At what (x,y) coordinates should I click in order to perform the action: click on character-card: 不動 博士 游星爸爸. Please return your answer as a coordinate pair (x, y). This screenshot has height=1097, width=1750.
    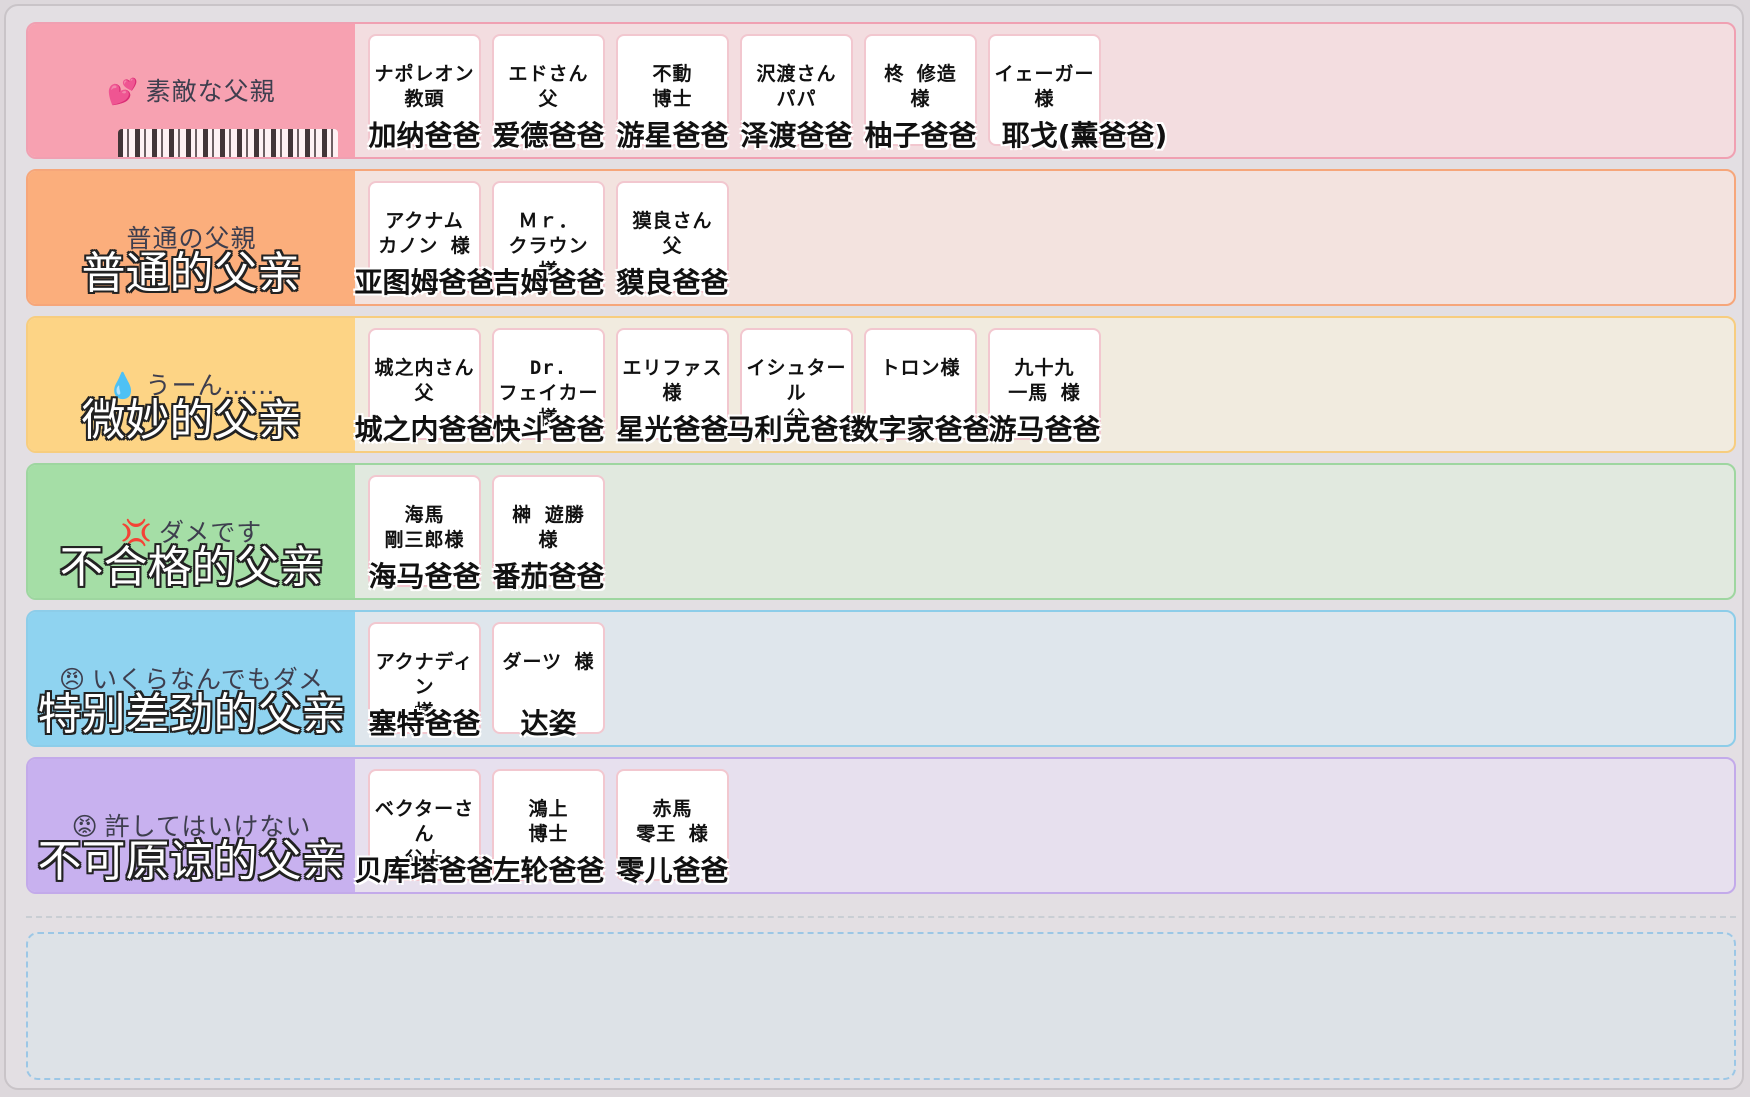
    Looking at the image, I should click on (672, 93).